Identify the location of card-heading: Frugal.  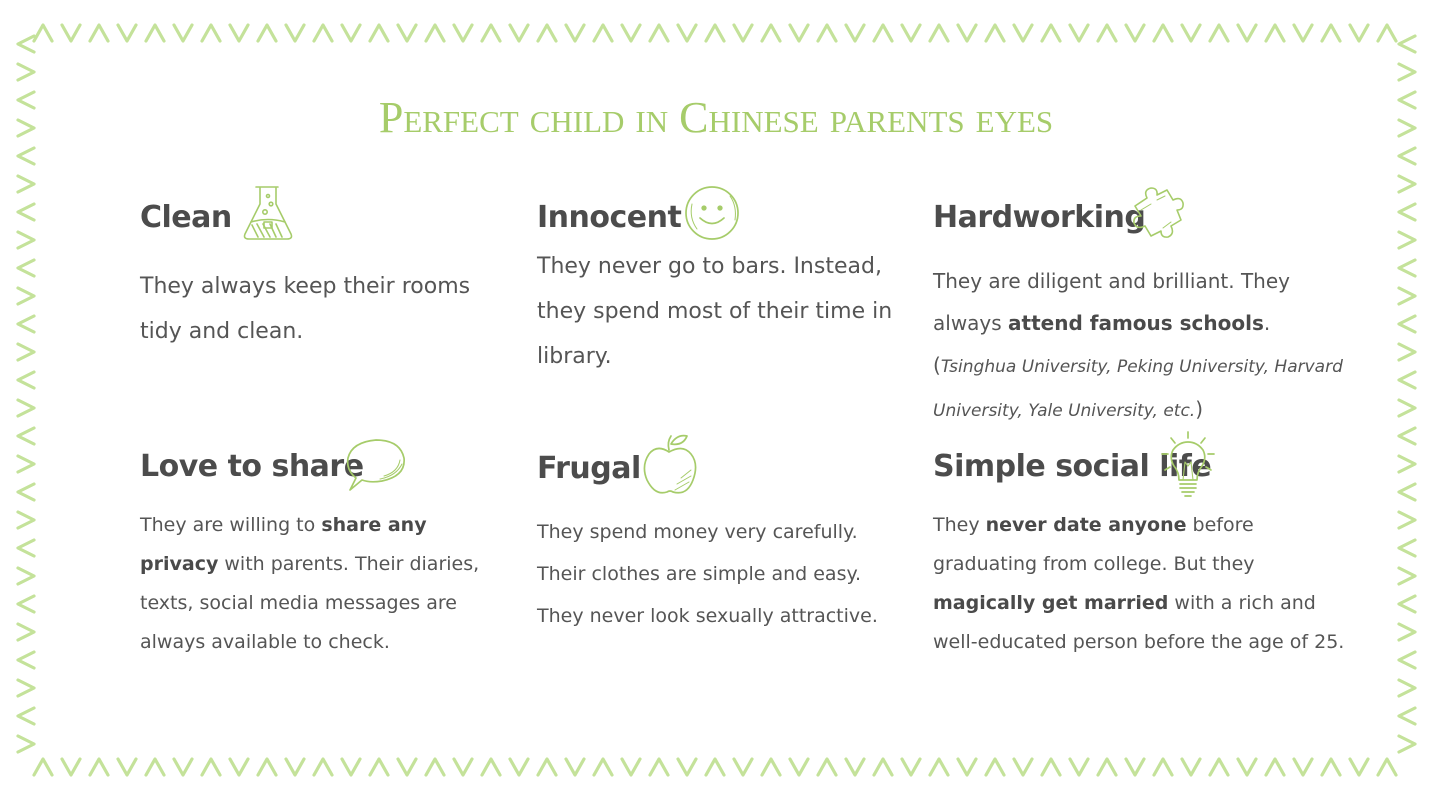
(589, 468).